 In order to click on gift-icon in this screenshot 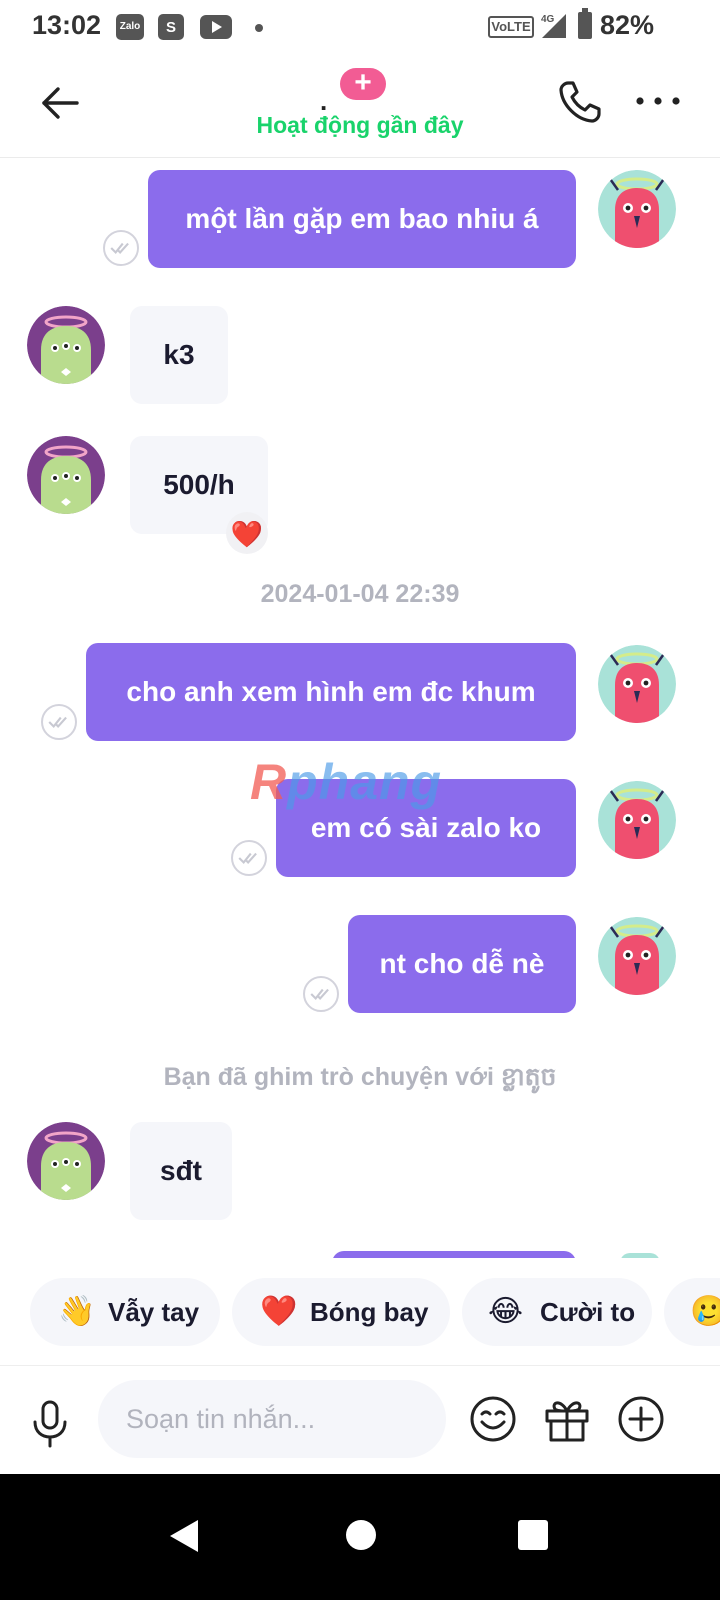, I will do `click(567, 1421)`.